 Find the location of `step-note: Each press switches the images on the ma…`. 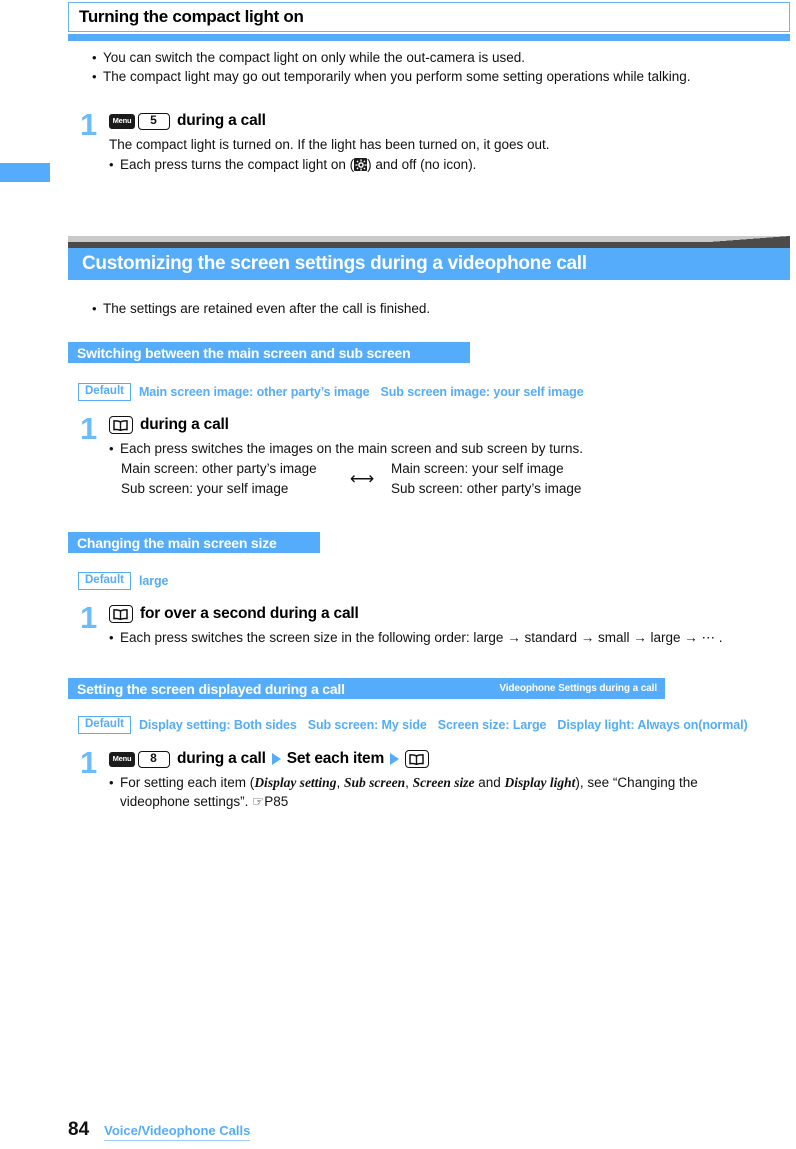

step-note: Each press switches the images on the ma… is located at coordinates (351, 448).